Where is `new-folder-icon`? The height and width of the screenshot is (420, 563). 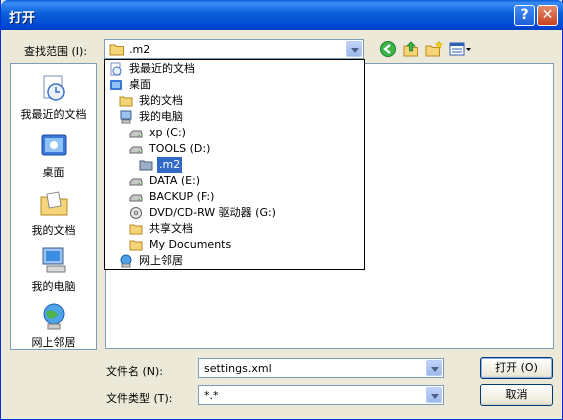
new-folder-icon is located at coordinates (434, 49).